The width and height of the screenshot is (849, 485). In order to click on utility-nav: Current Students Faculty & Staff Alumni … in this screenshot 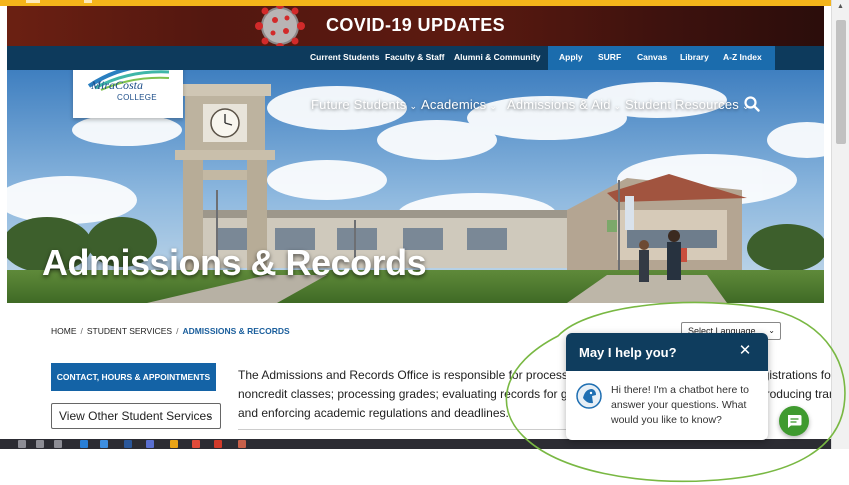, I will do `click(415, 58)`.